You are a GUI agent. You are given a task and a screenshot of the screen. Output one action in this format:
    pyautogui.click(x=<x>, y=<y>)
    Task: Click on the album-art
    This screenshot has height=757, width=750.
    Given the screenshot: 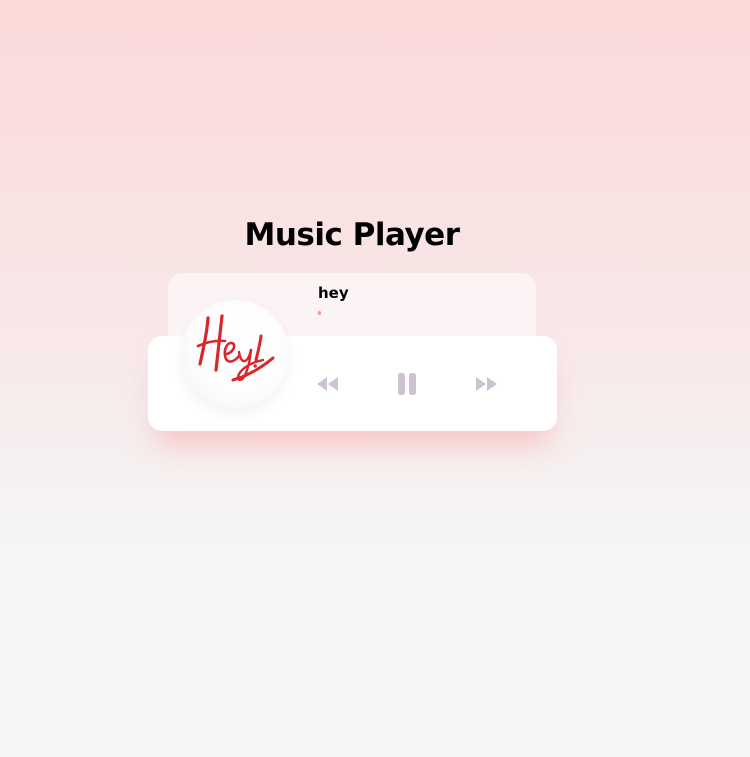 What is the action you would take?
    pyautogui.click(x=235, y=354)
    